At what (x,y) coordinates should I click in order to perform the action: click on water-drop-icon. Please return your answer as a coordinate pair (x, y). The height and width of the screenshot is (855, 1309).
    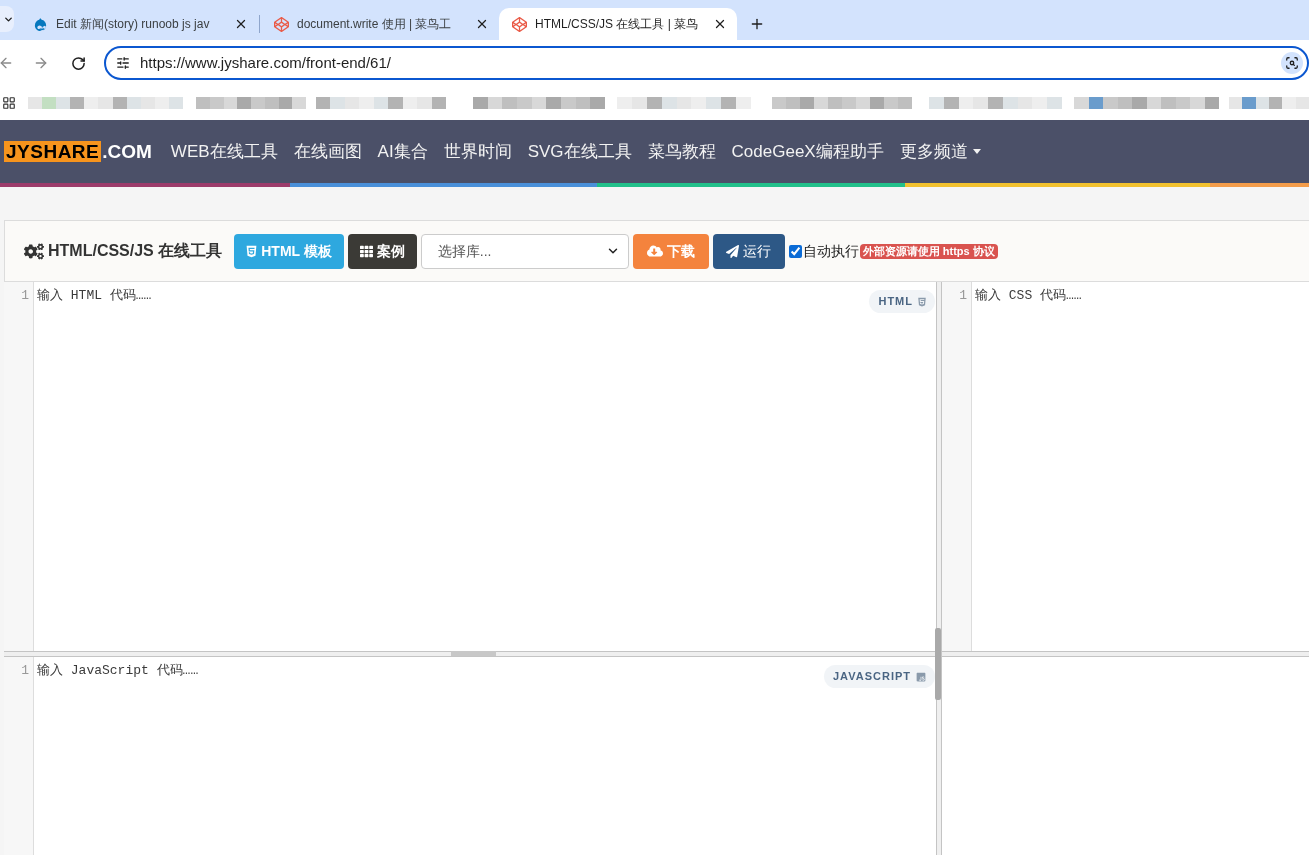
    Looking at the image, I should click on (40, 24).